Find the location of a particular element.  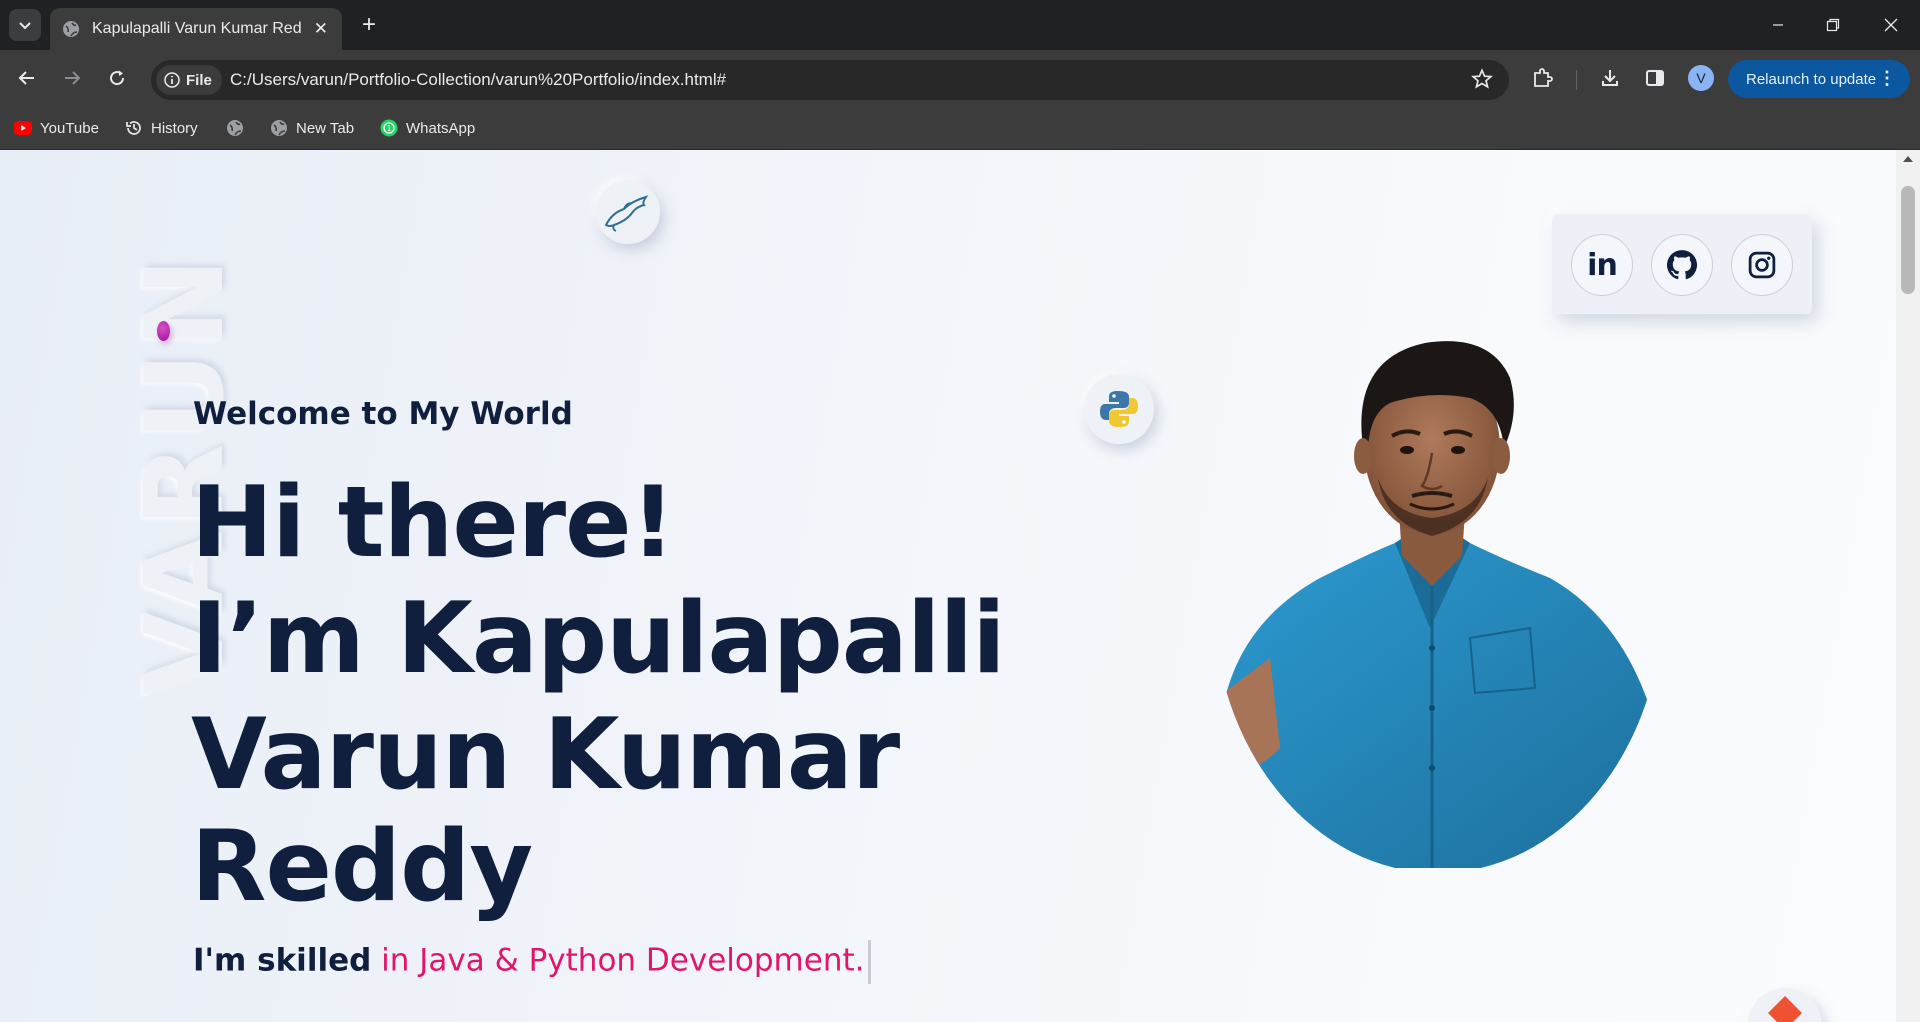

downloads-button is located at coordinates (1610, 78).